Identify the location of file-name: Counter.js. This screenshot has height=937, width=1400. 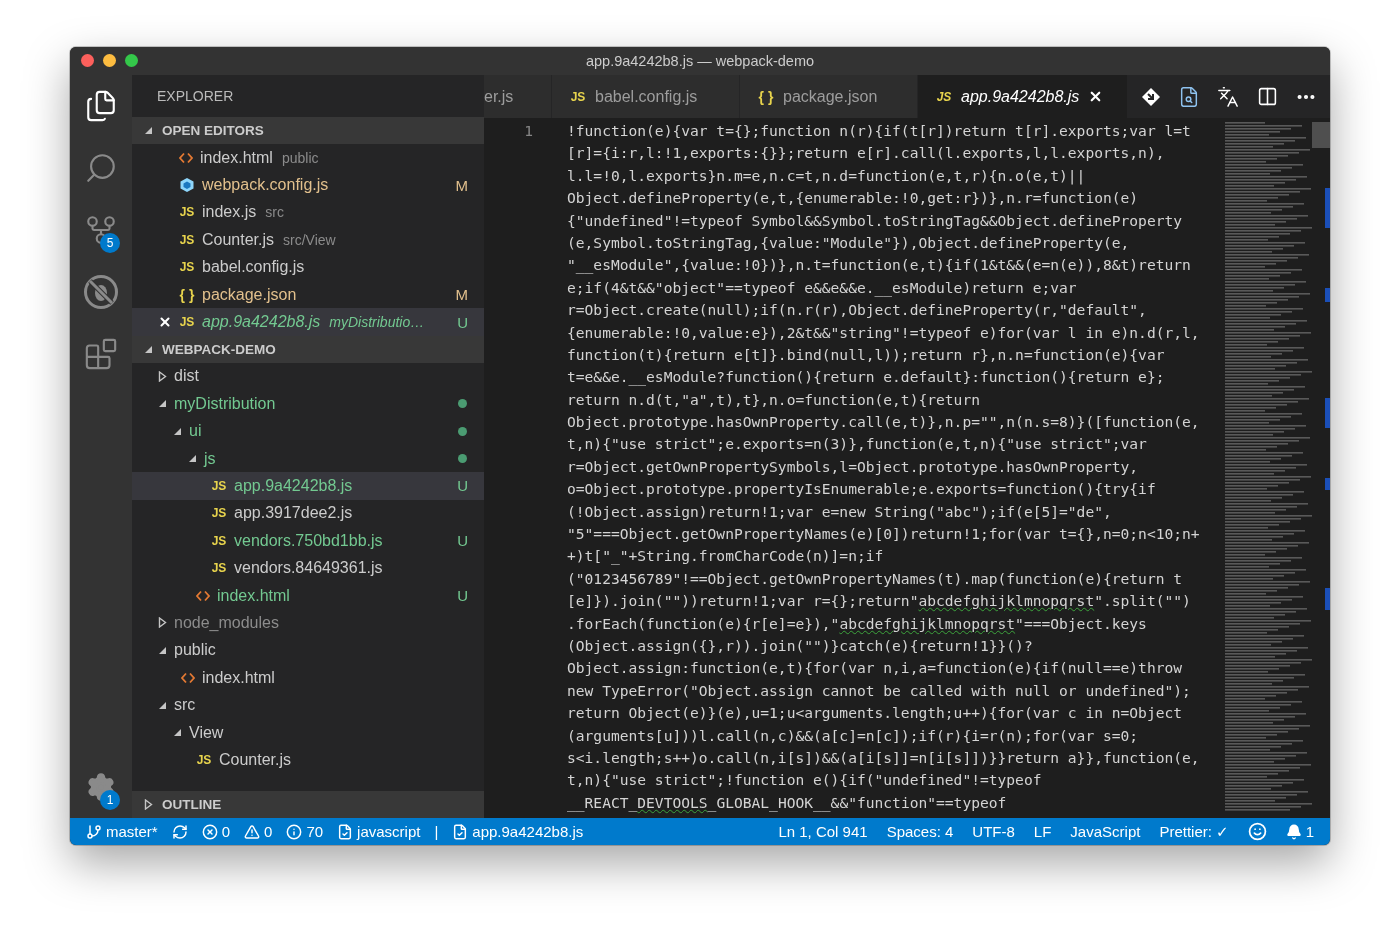
(238, 239).